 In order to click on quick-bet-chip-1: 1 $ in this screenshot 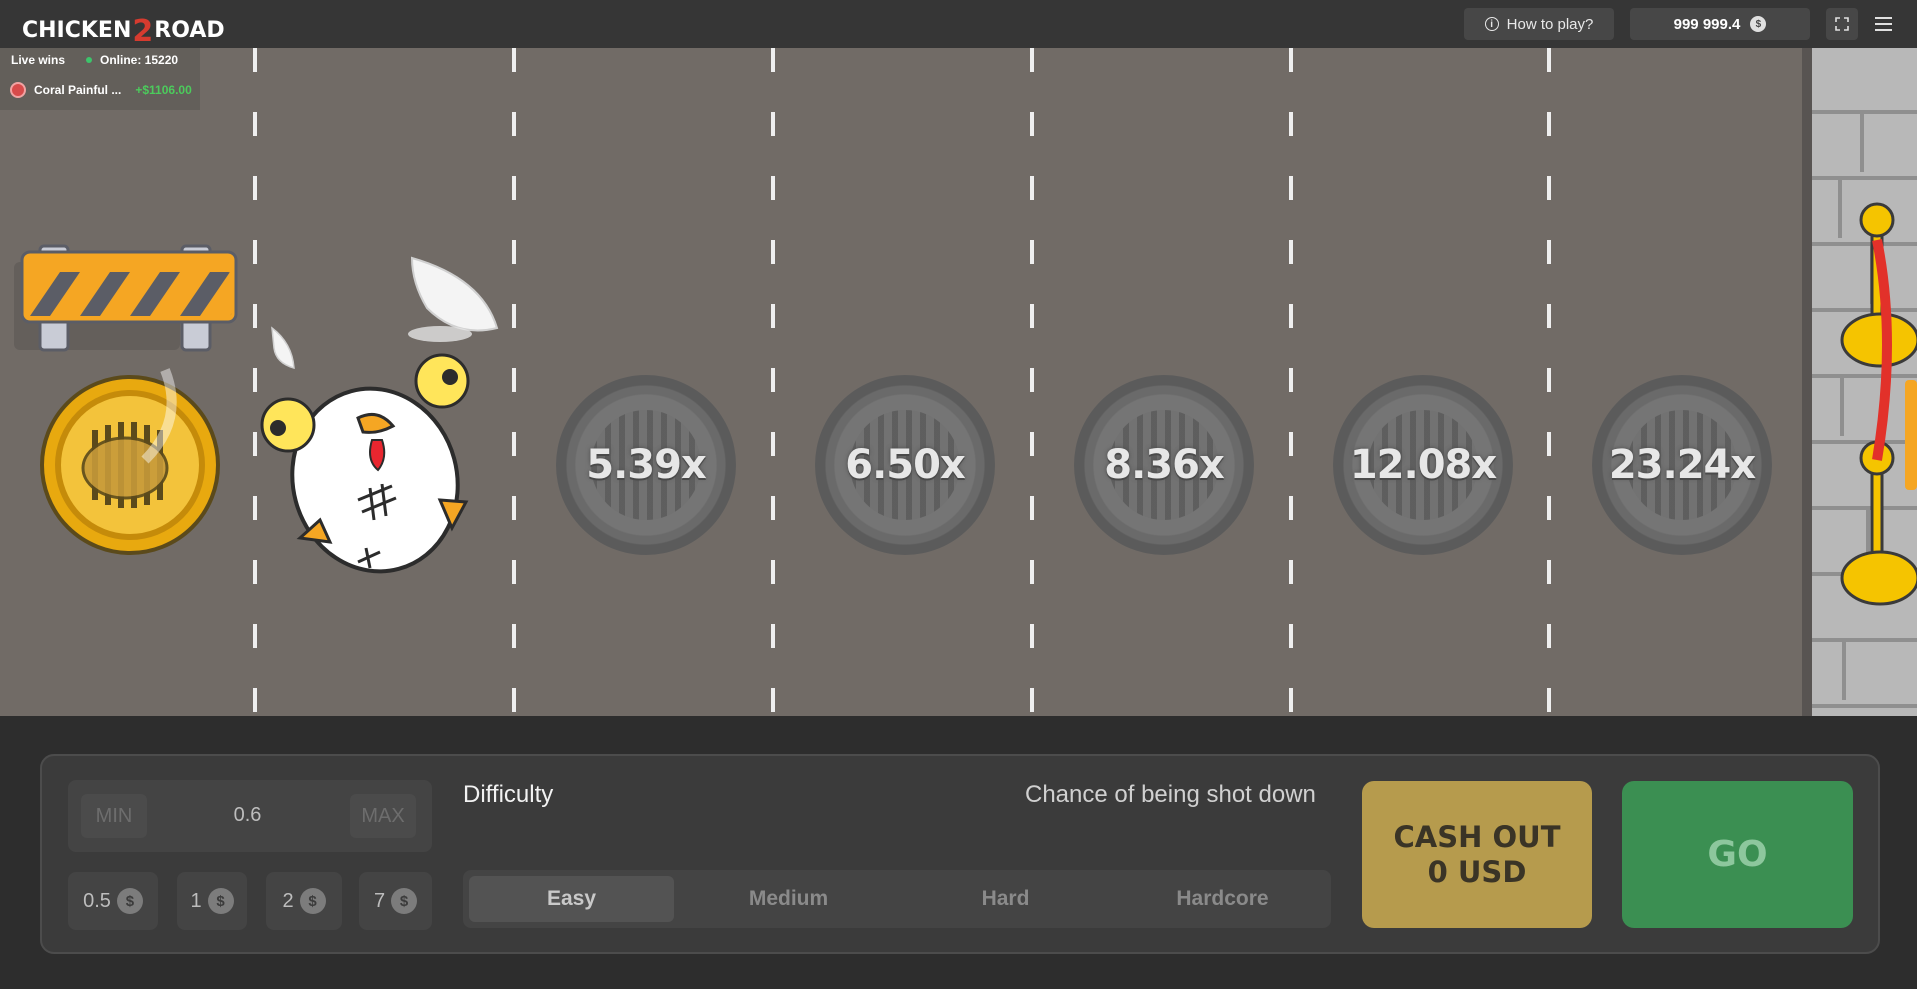, I will do `click(212, 901)`.